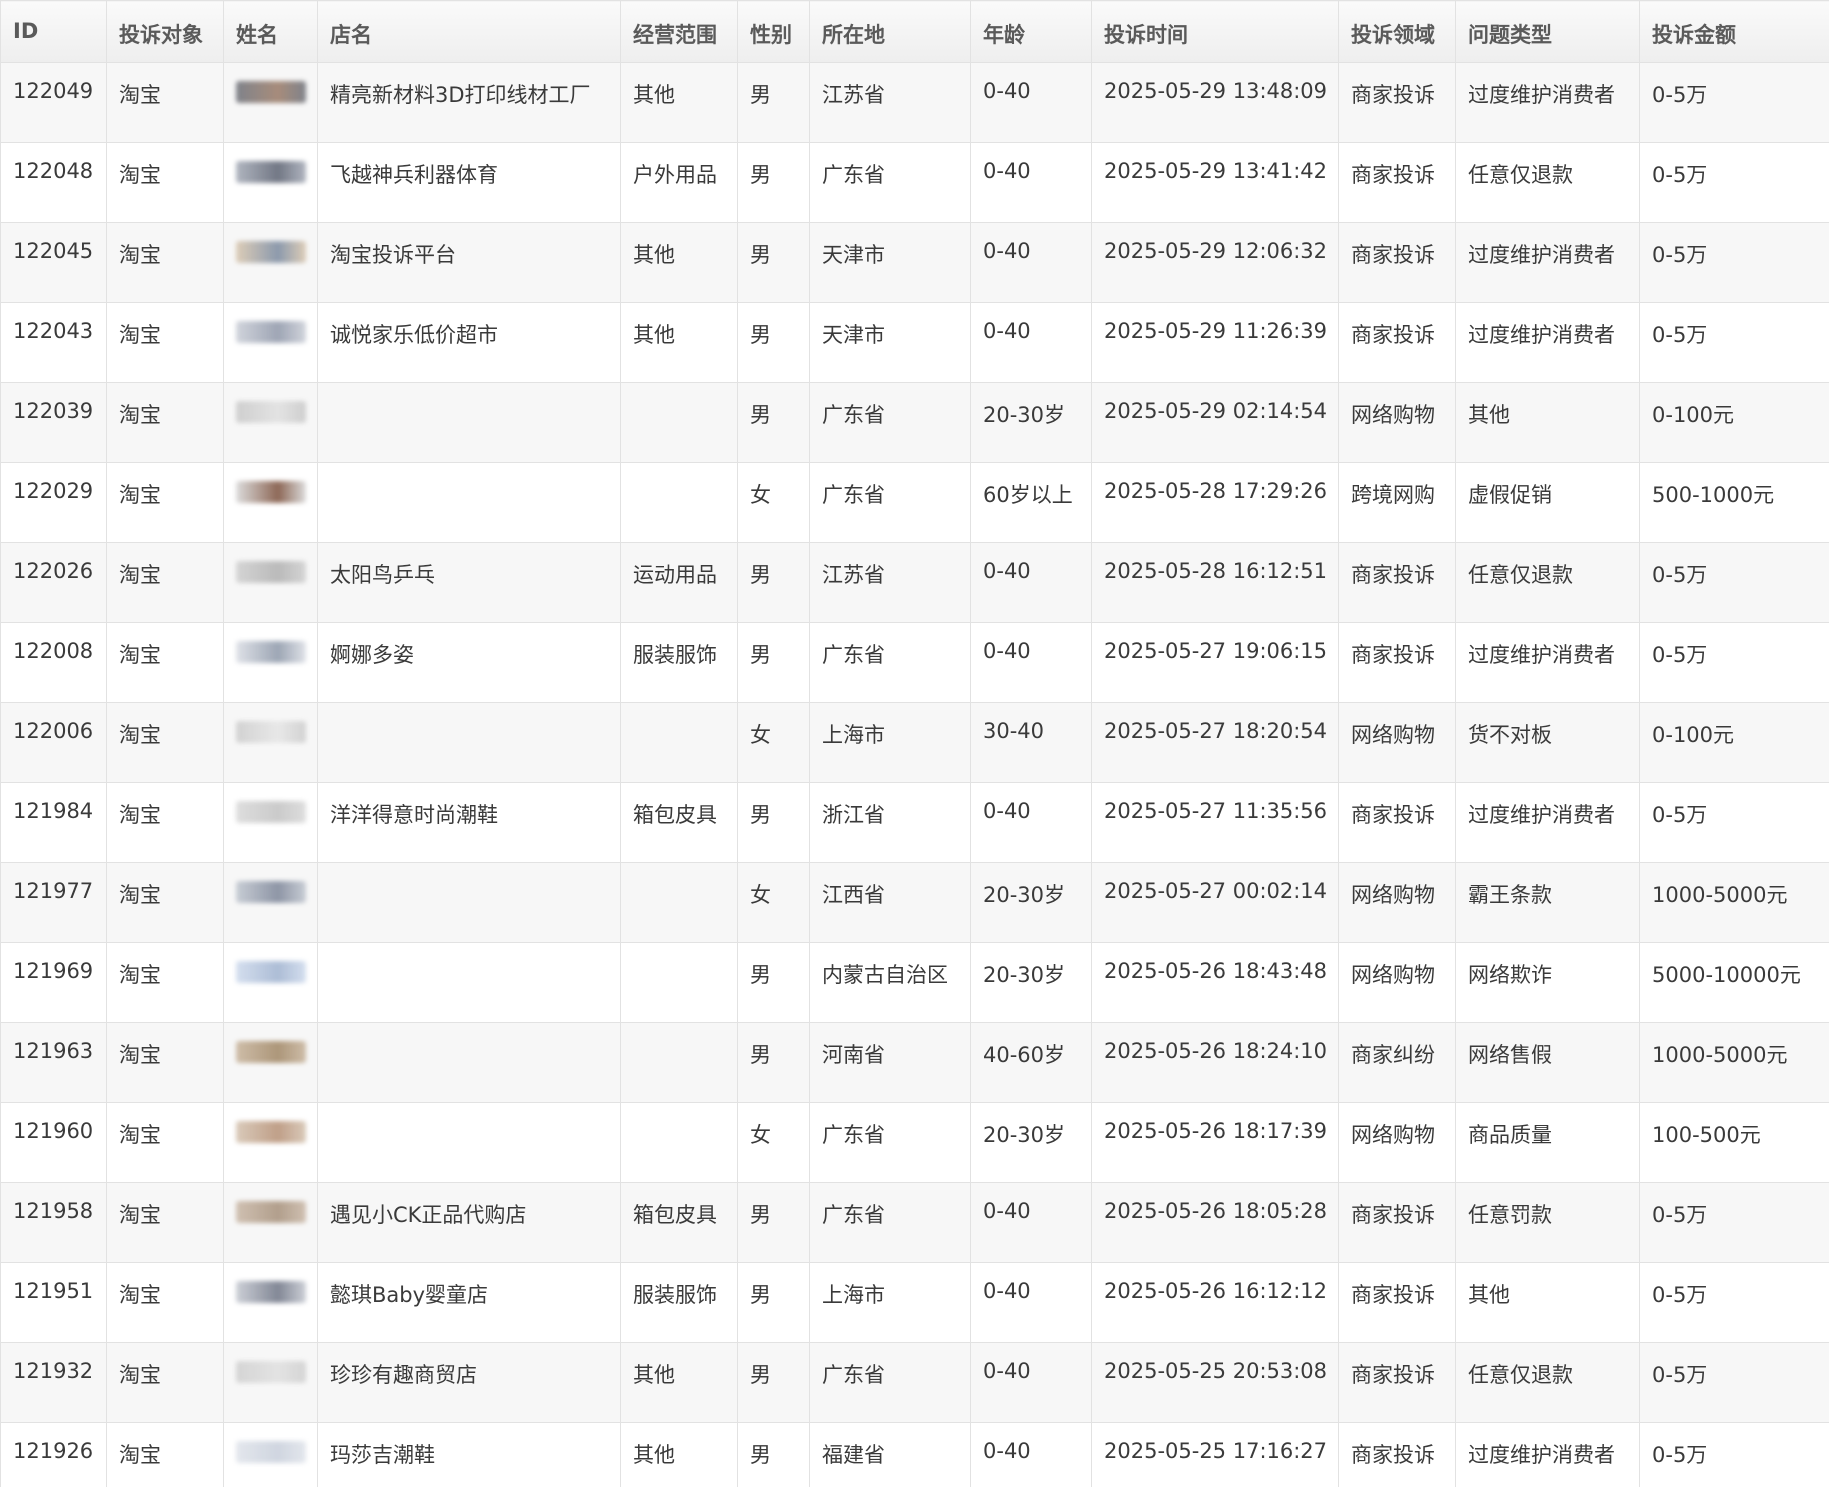  Describe the element at coordinates (1215, 902) in the screenshot. I see `cell-time: 2025-05-27 00:02:14` at that location.